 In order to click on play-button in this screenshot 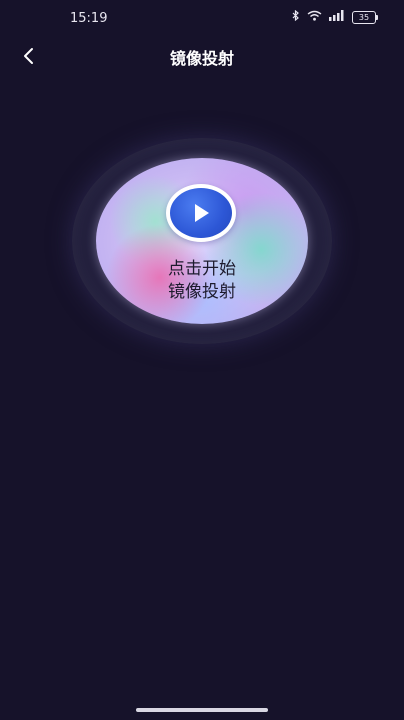, I will do `click(201, 213)`.